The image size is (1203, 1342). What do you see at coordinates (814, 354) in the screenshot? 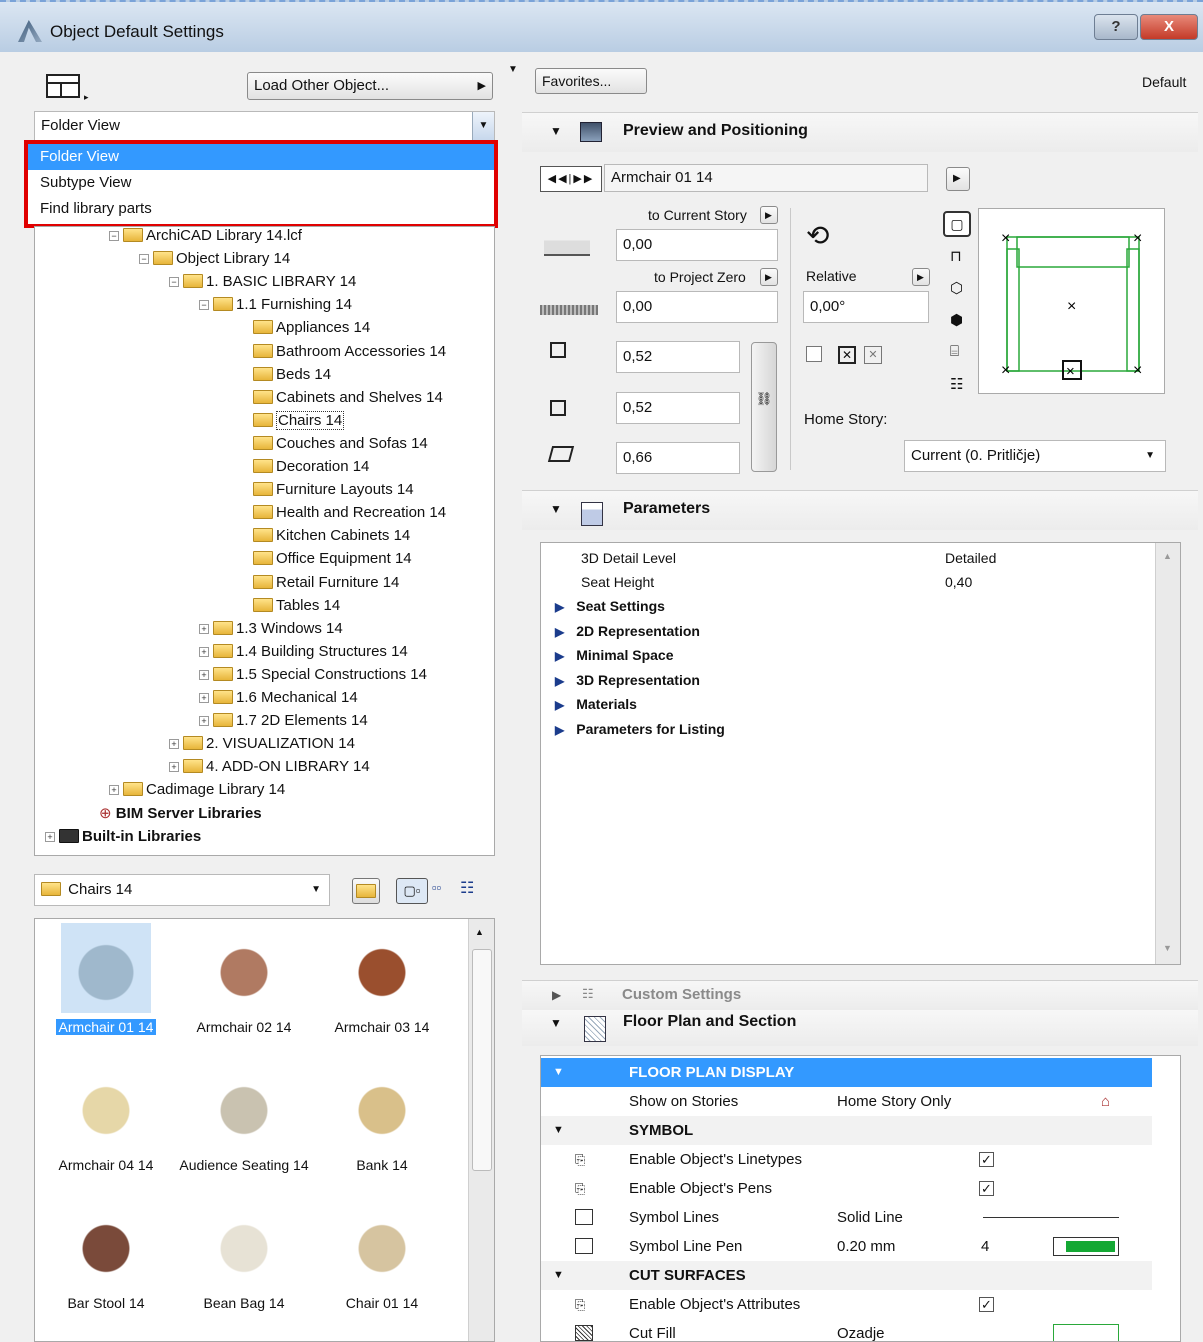
I see `mirror-checkbox` at bounding box center [814, 354].